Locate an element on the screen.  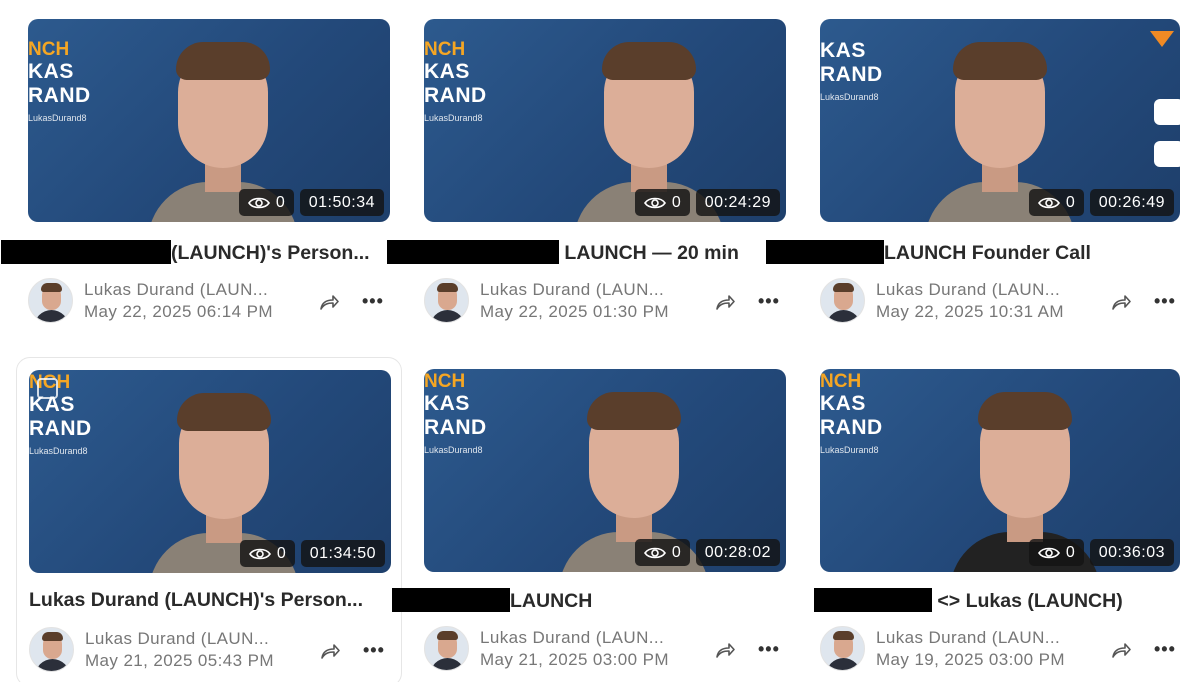
duration-badge: 01:50:34 is located at coordinates (341, 202).